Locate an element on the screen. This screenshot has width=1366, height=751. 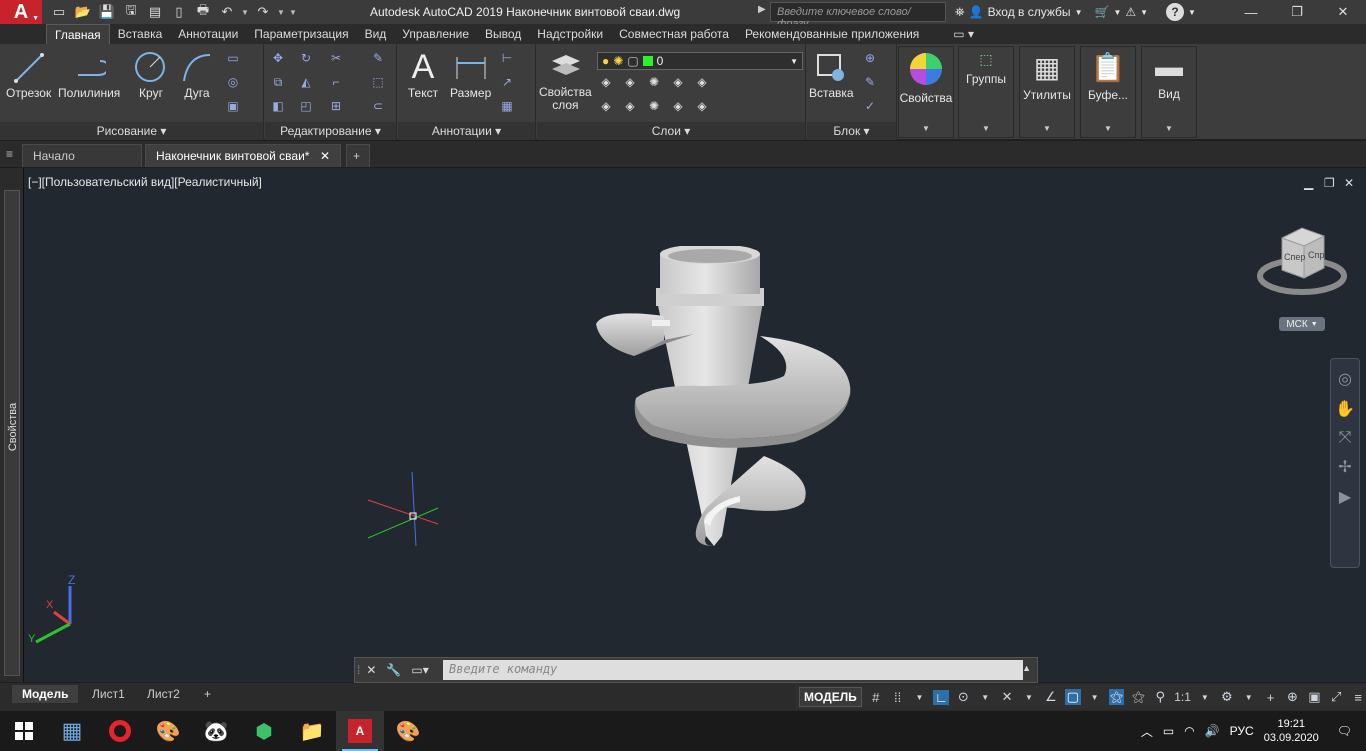
screw-pile-model is located at coordinates (714, 401).